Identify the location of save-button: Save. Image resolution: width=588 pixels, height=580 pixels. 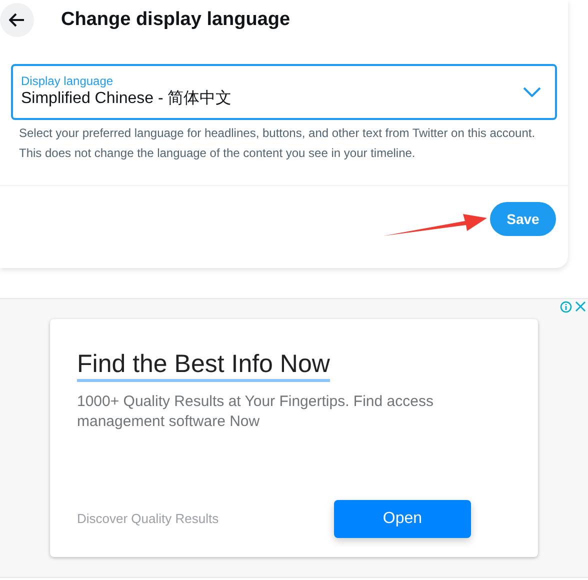
(523, 219).